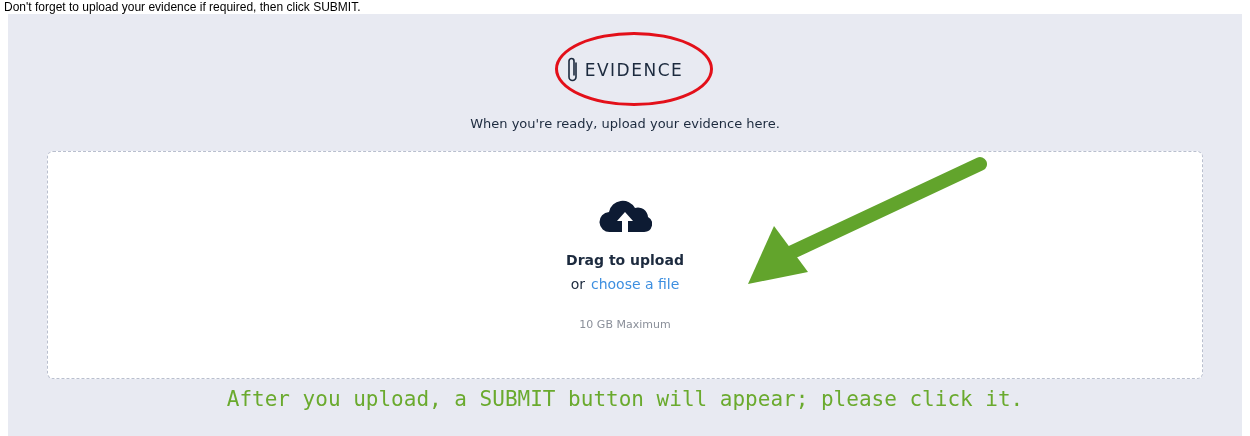 The height and width of the screenshot is (436, 1250). I want to click on section-title: EVIDENCE, so click(634, 70).